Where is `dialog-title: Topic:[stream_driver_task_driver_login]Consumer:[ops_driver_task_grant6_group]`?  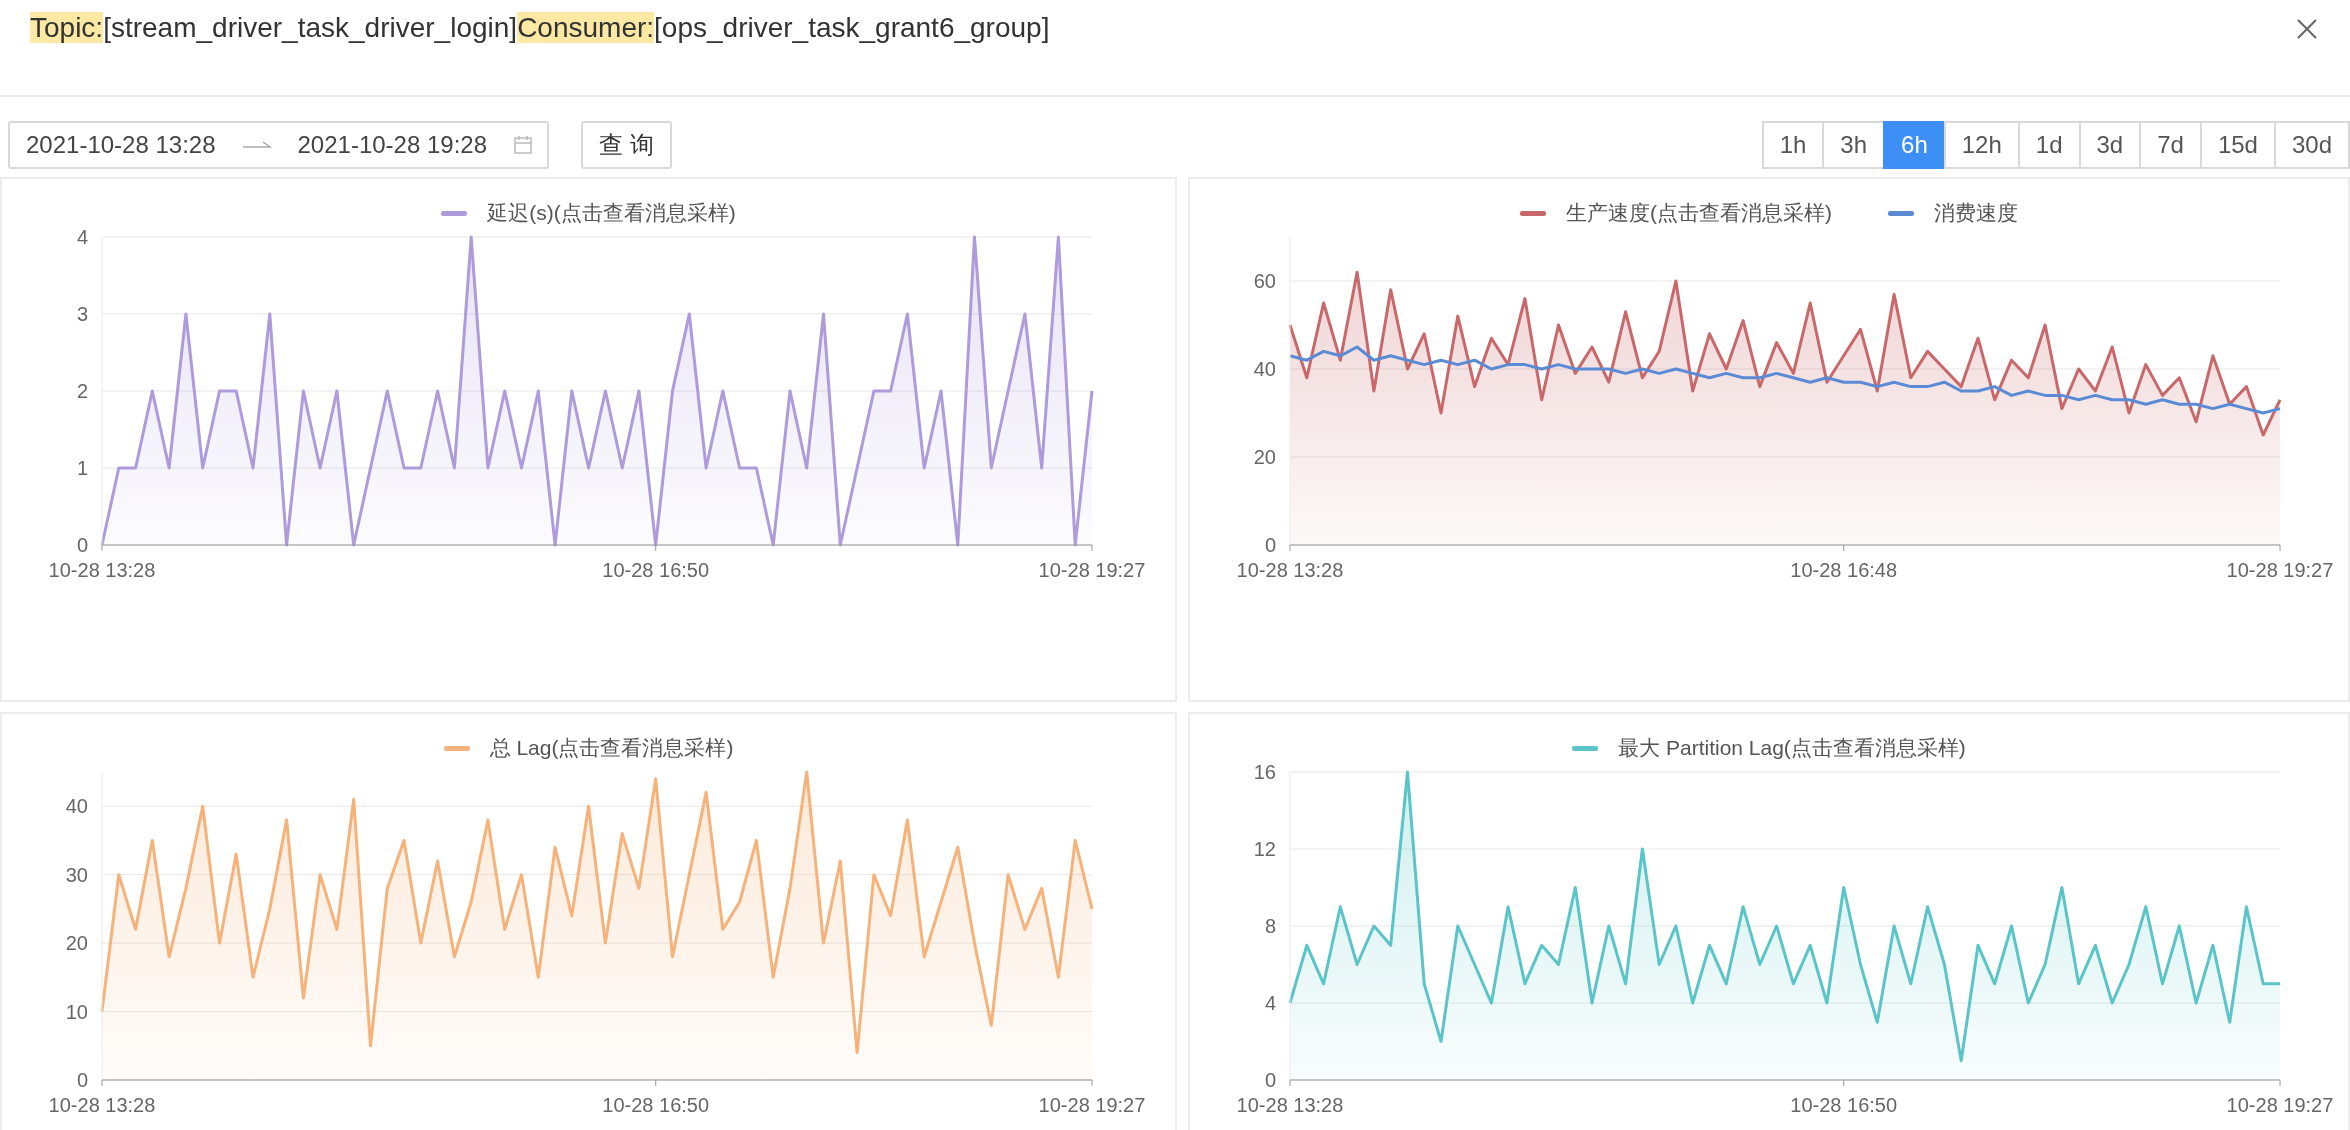 dialog-title: Topic:[stream_driver_task_driver_login]Consumer:[ops_driver_task_grant6_group] is located at coordinates (540, 28).